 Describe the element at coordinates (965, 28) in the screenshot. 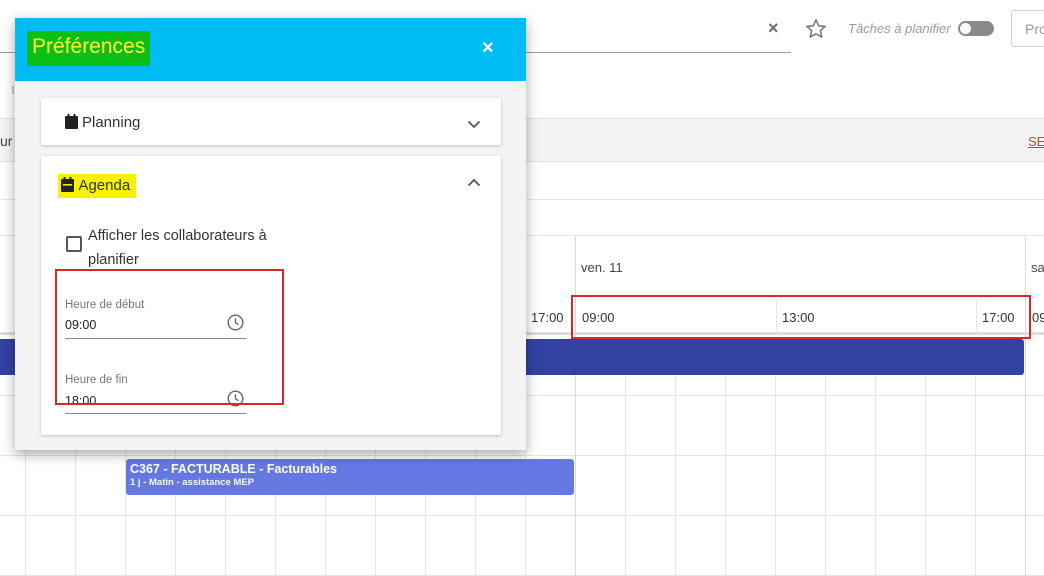

I see `toggle-knob` at that location.